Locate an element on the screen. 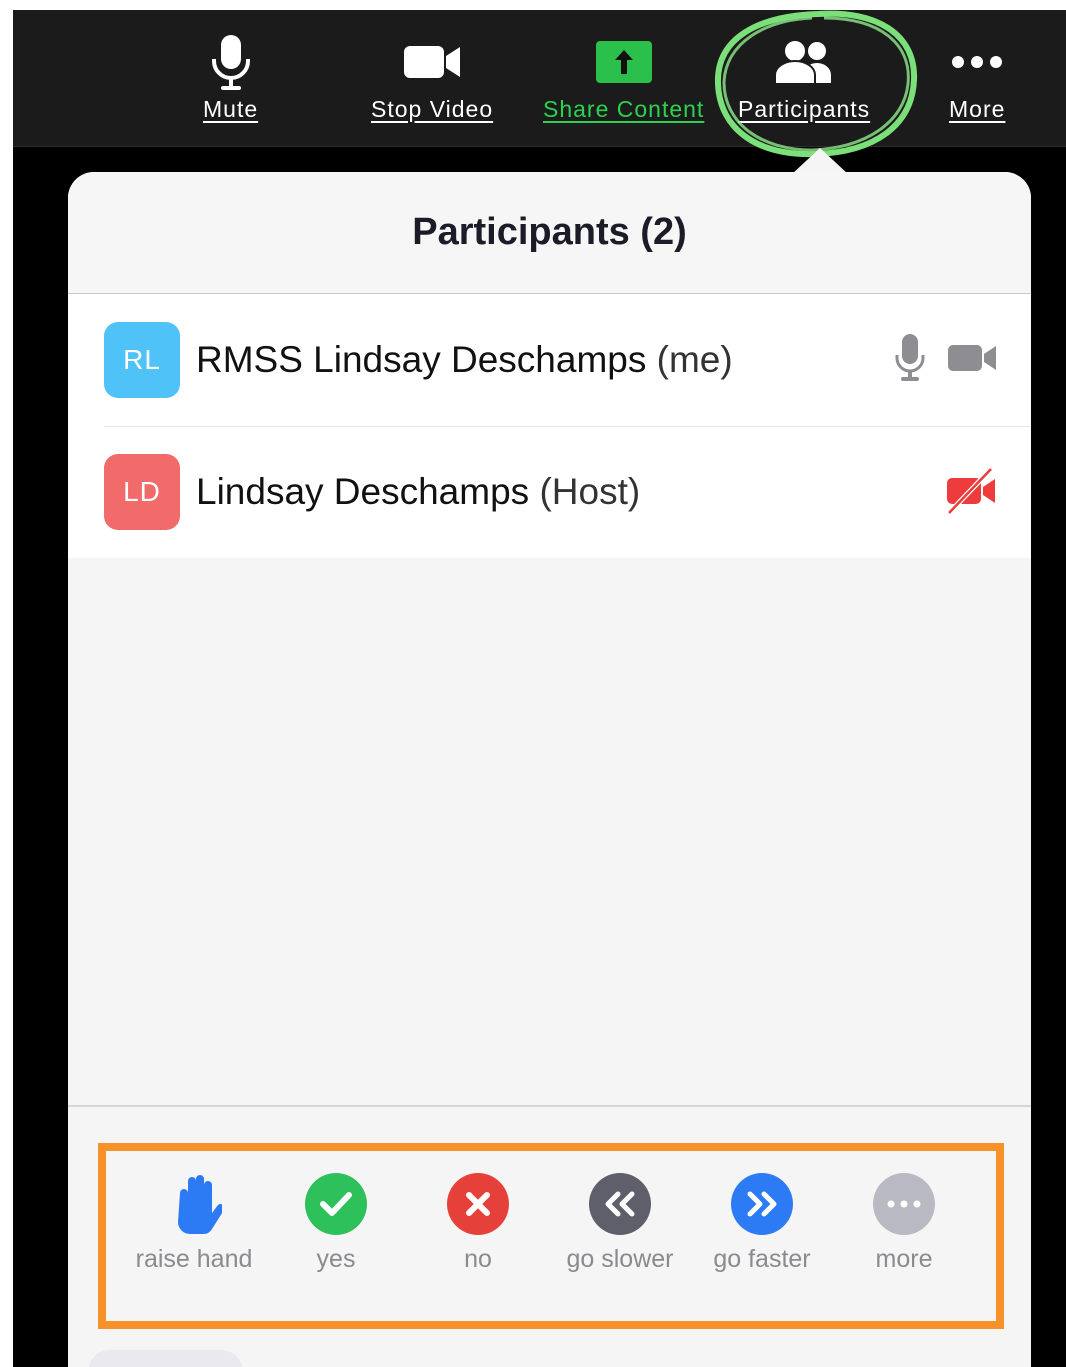 This screenshot has width=1066, height=1367. stop-video-button: Stop Video is located at coordinates (432, 77).